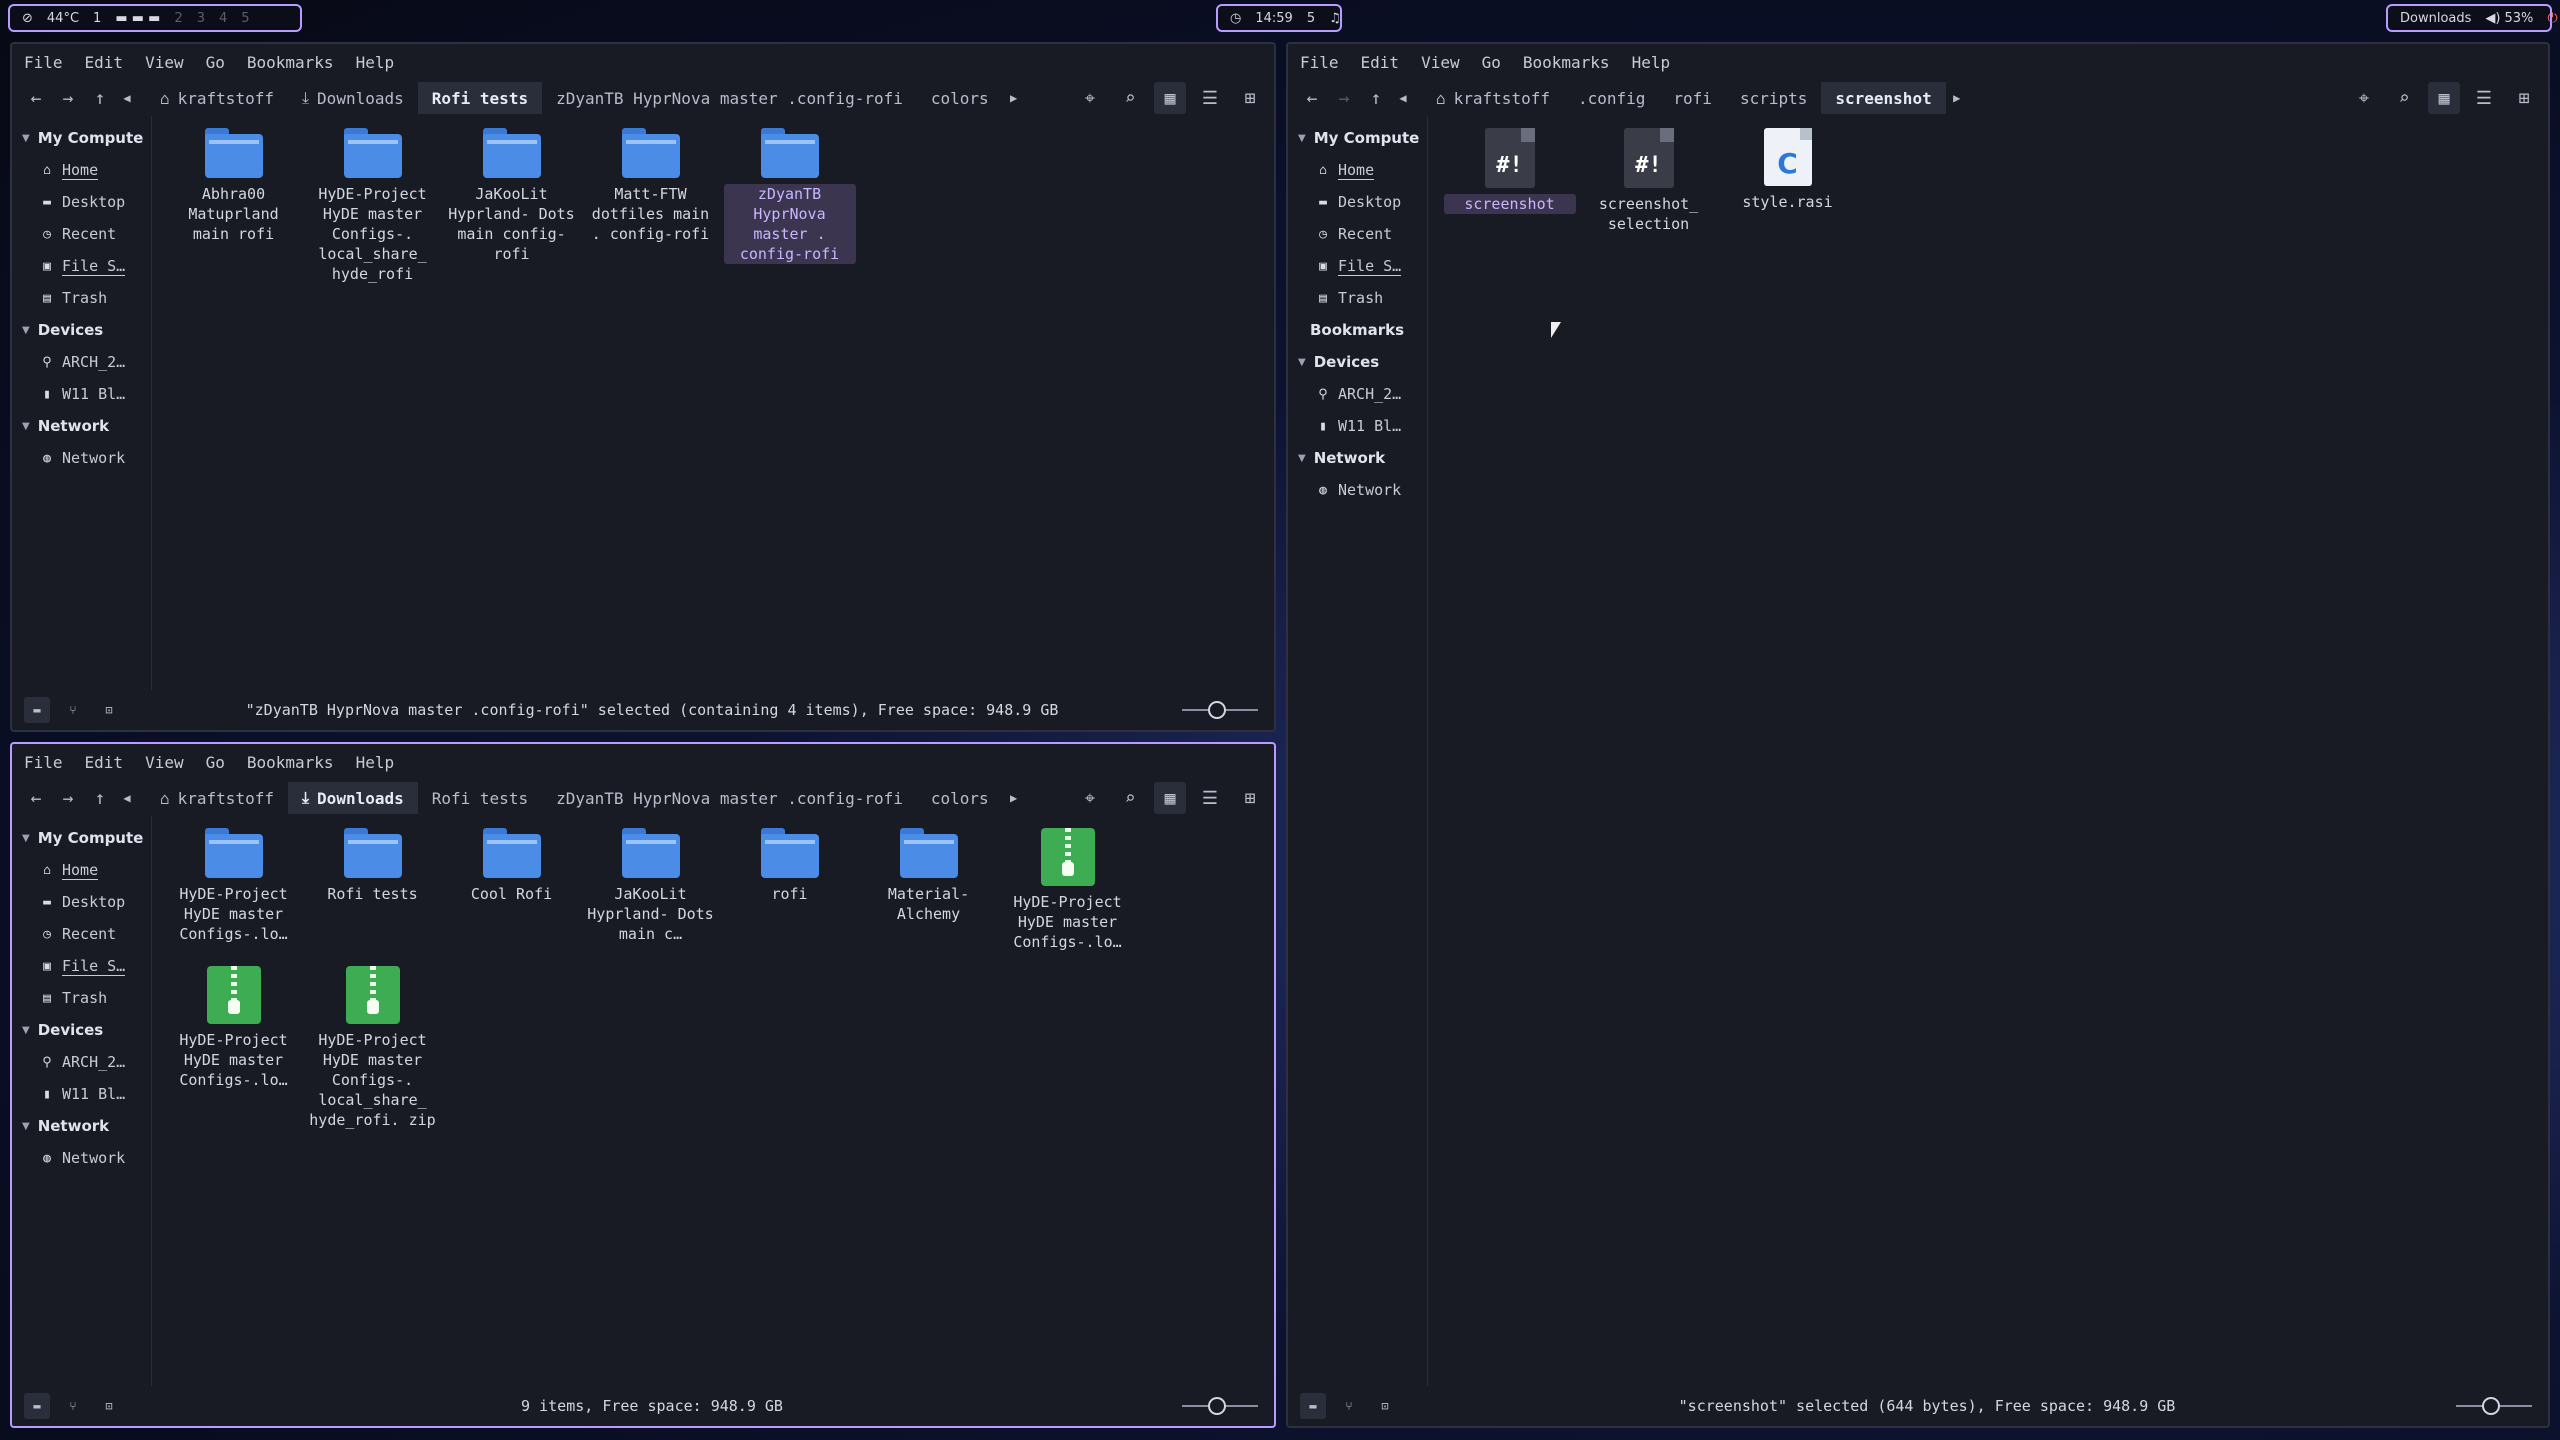  I want to click on folder-item: Matt-FTW dotfiles main . config-rofi, so click(650, 204).